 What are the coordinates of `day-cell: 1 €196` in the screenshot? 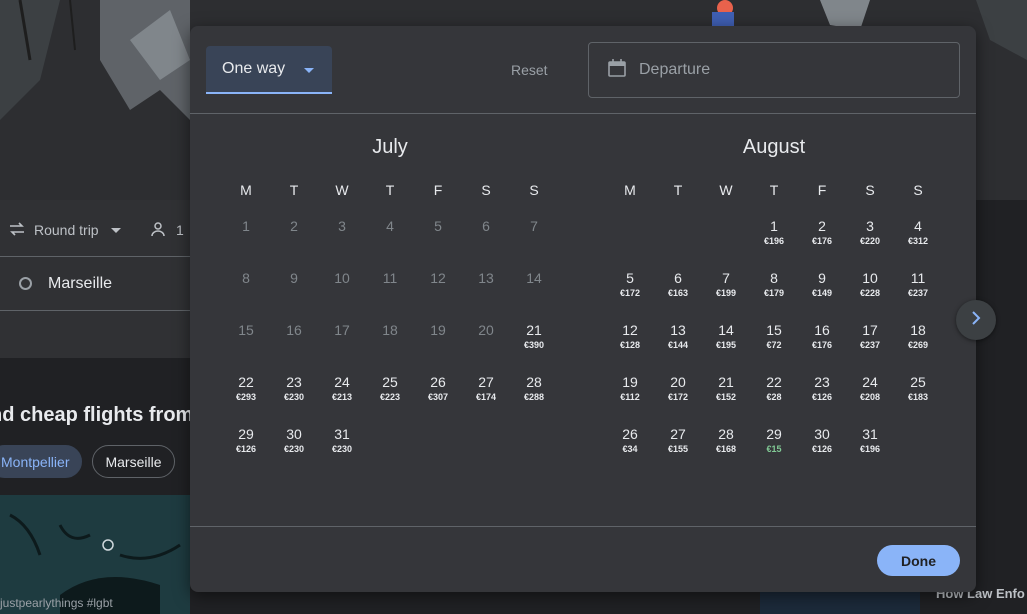 It's located at (774, 238).